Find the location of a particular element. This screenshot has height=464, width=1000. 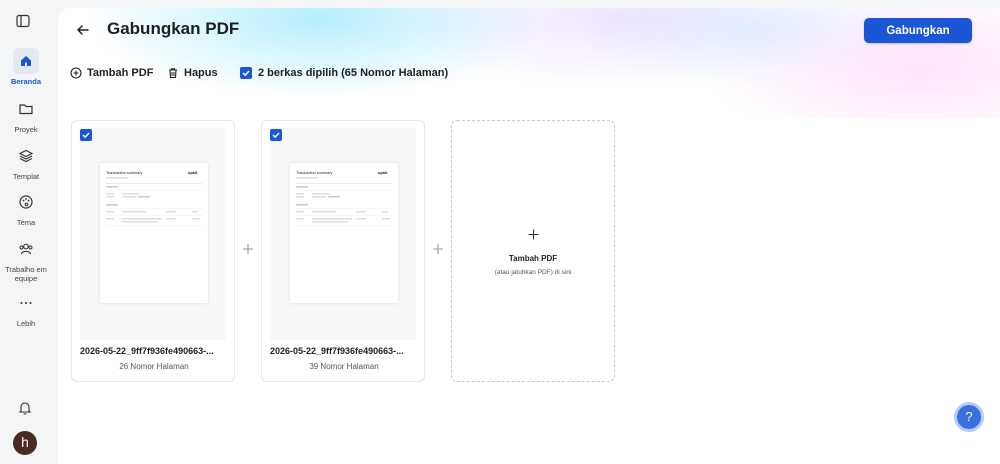

add-pdf-dropzone-label: Tambah PDF is located at coordinates (533, 258).